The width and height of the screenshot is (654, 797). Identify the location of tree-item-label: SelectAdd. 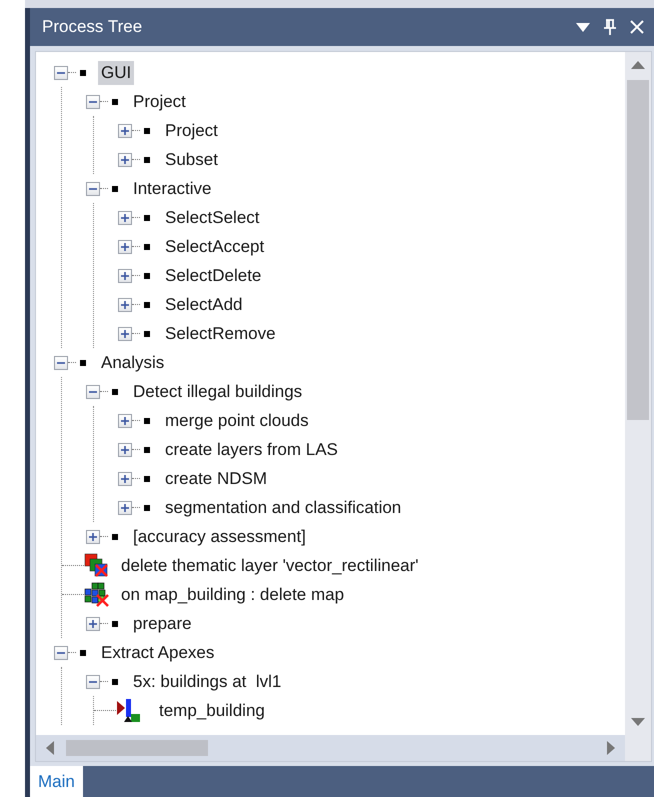
(204, 304).